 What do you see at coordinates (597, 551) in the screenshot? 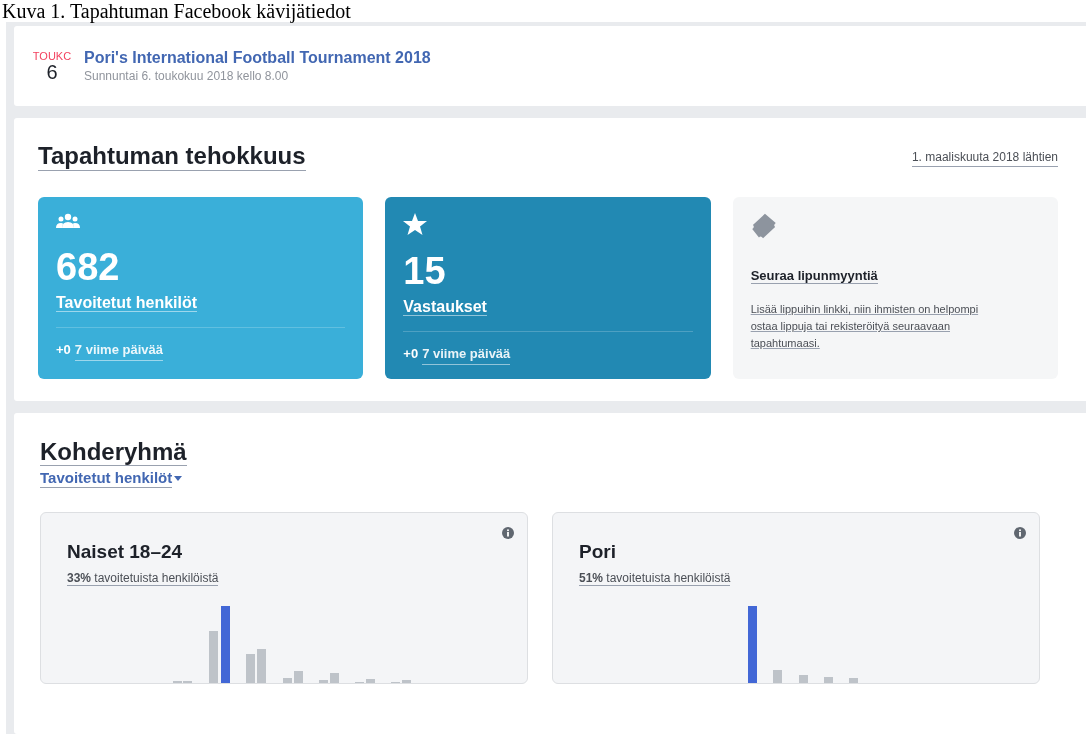
I see `audience-card-title: Pori` at bounding box center [597, 551].